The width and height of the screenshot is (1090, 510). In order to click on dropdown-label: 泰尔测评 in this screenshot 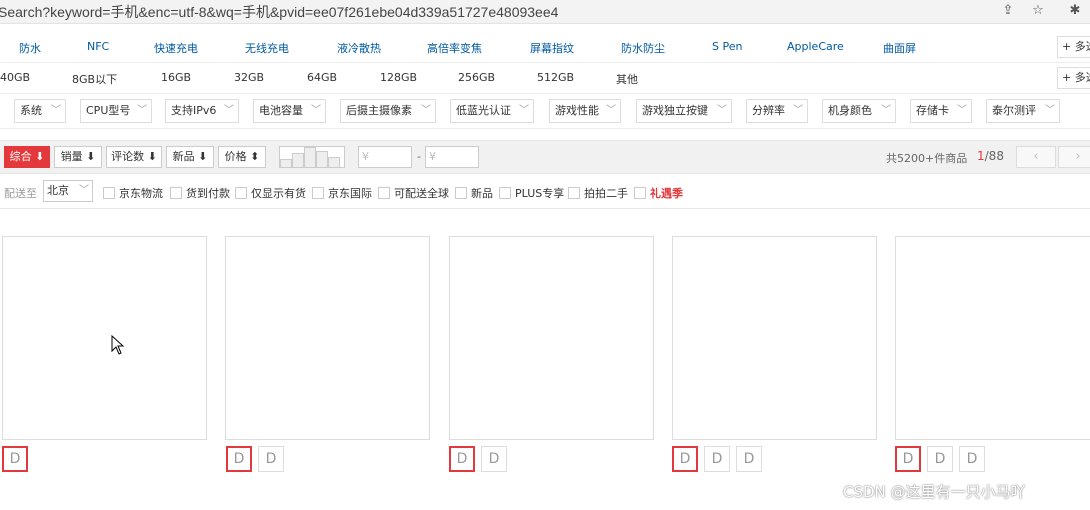, I will do `click(1014, 110)`.